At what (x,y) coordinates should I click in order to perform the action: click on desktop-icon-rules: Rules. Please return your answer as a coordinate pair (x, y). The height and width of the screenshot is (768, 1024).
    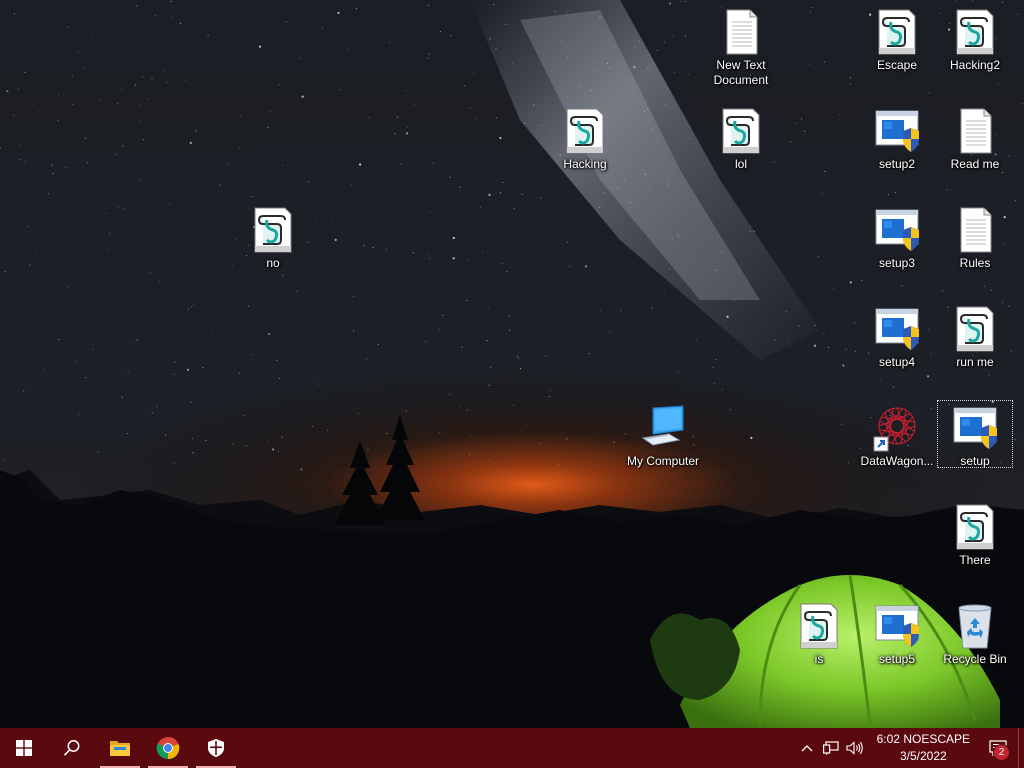
    Looking at the image, I should click on (975, 236).